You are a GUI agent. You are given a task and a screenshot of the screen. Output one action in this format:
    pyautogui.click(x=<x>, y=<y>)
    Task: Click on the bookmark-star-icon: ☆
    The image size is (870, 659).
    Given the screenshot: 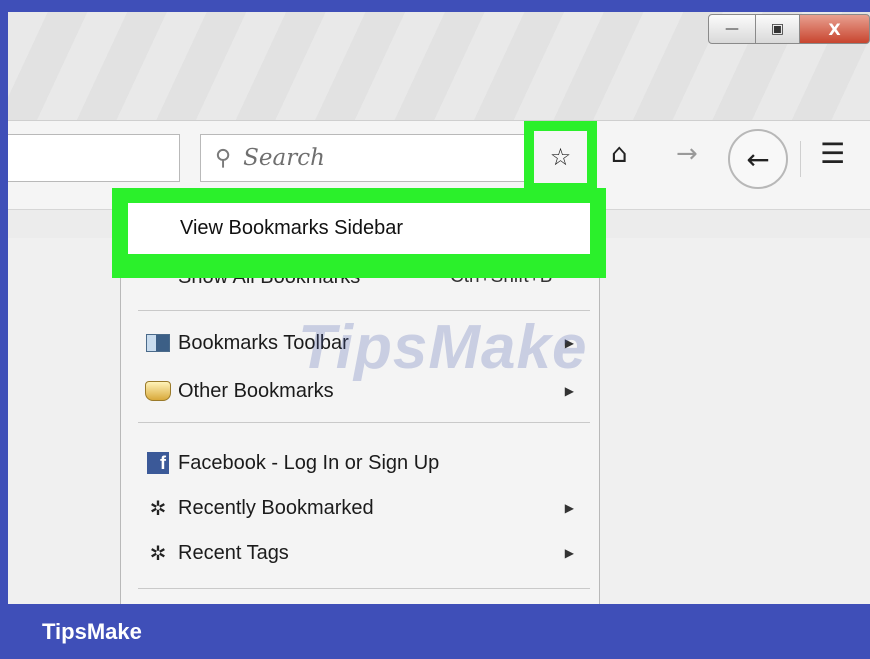 What is the action you would take?
    pyautogui.click(x=560, y=157)
    